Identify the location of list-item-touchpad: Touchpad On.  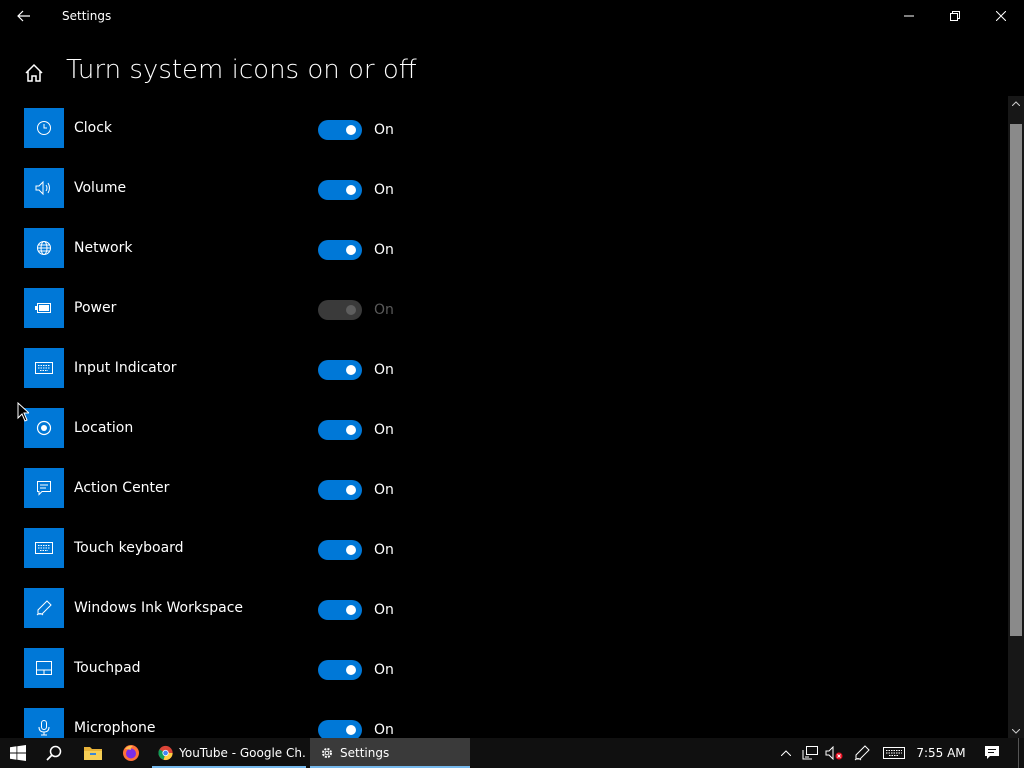
(502, 668).